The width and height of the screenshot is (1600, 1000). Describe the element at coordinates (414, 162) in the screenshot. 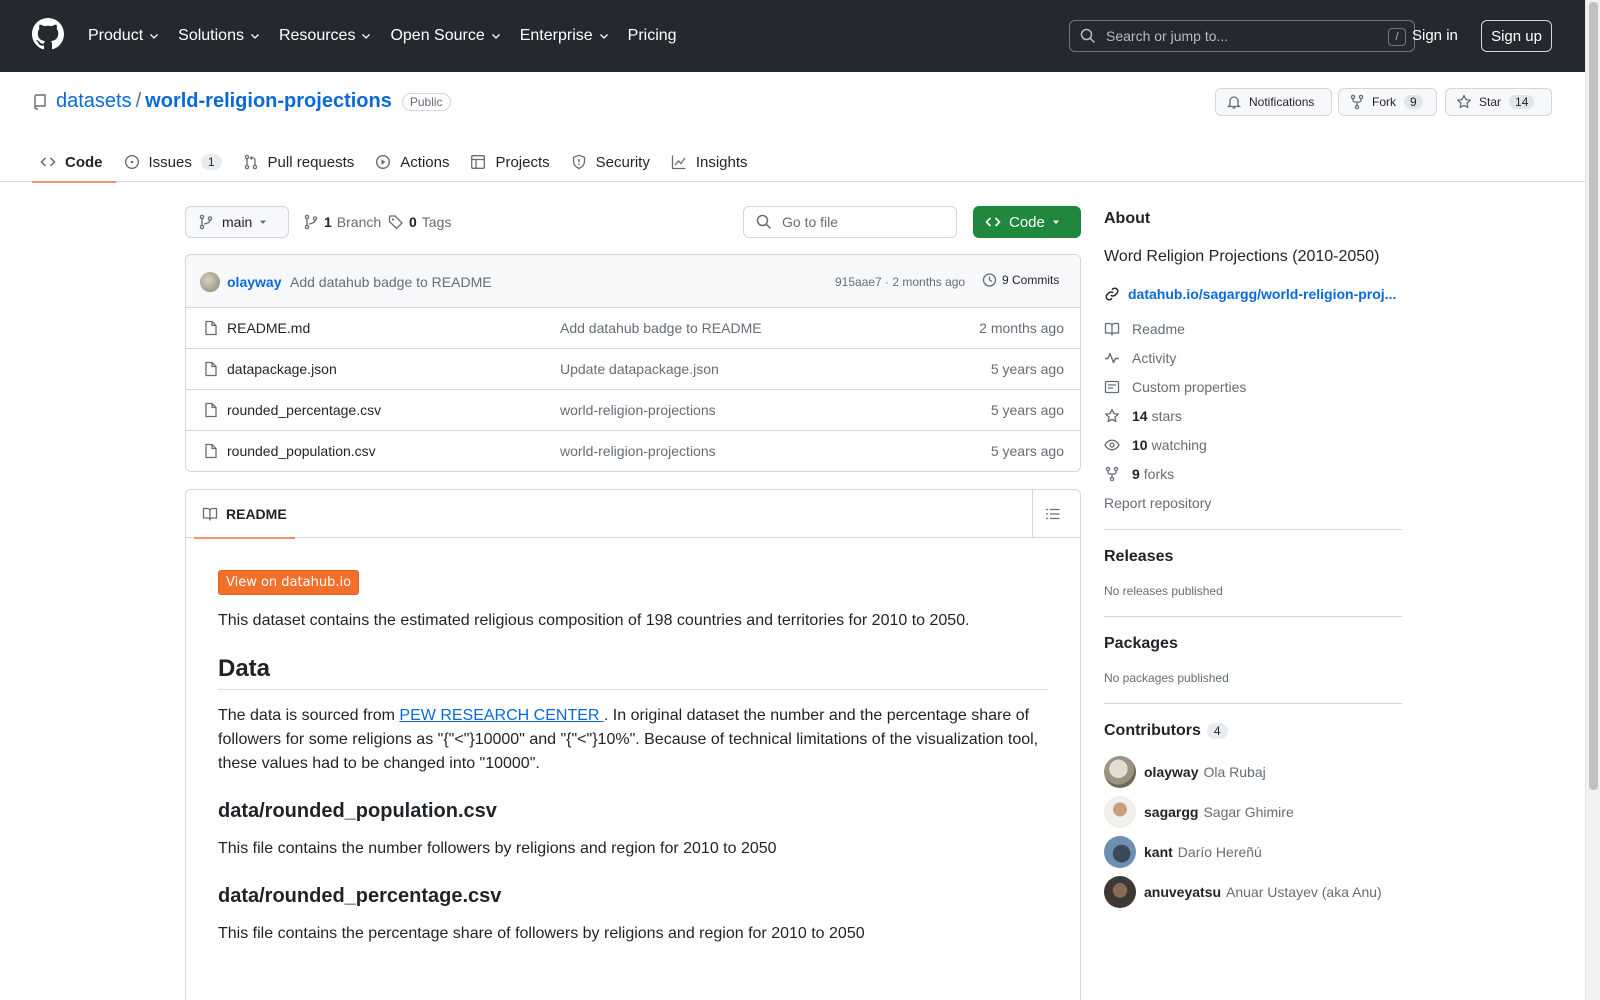

I see `tab-actions: Actions` at that location.